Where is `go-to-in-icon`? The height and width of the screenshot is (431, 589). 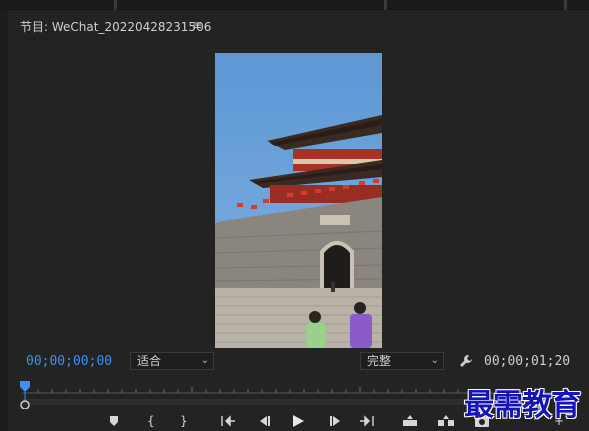 go-to-in-icon is located at coordinates (228, 422).